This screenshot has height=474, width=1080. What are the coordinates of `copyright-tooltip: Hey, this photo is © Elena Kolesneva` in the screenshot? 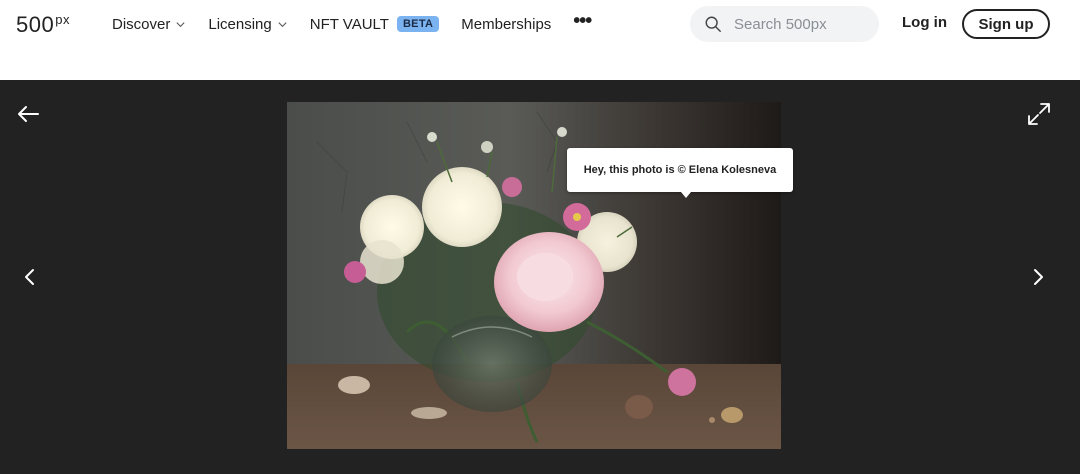 It's located at (680, 173).